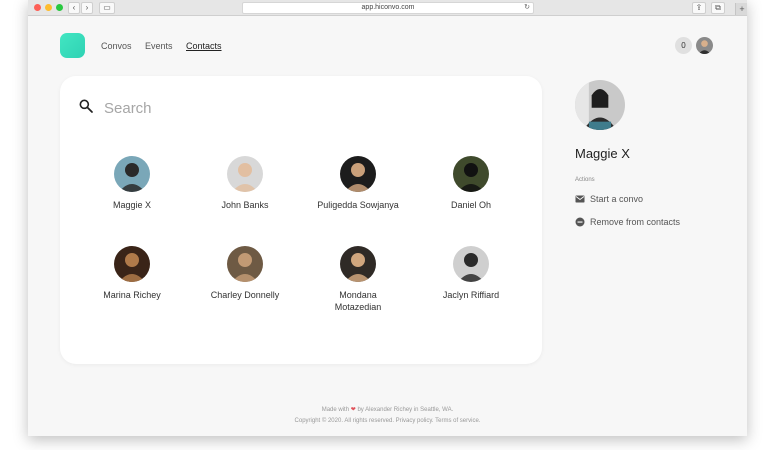  I want to click on contact-item: Puligedda Sowjanya, so click(358, 183).